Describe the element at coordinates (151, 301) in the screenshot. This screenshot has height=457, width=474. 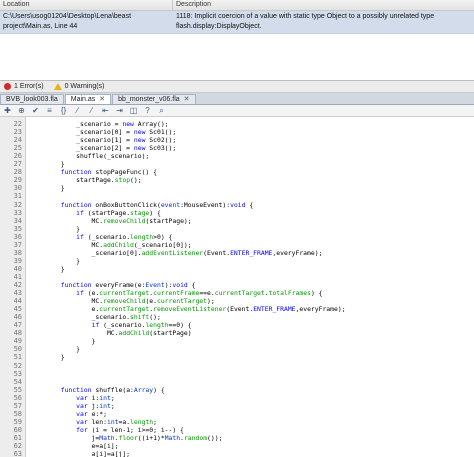
I see `code-token: (e.` at that location.